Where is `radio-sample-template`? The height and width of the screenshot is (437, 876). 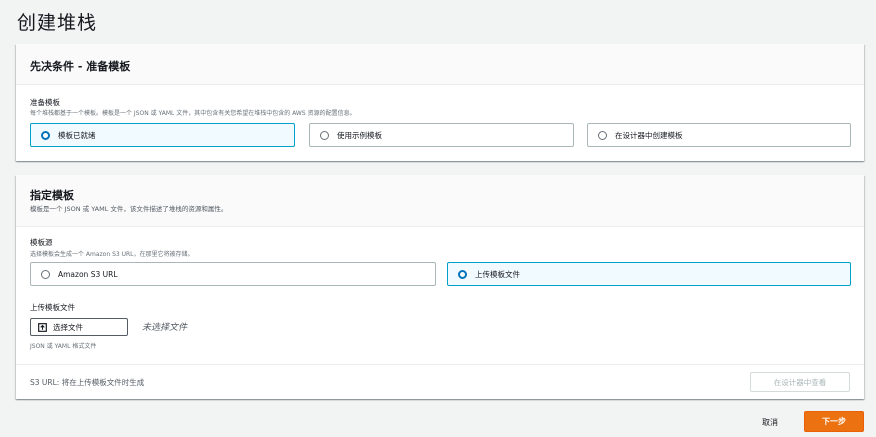
radio-sample-template is located at coordinates (324, 135).